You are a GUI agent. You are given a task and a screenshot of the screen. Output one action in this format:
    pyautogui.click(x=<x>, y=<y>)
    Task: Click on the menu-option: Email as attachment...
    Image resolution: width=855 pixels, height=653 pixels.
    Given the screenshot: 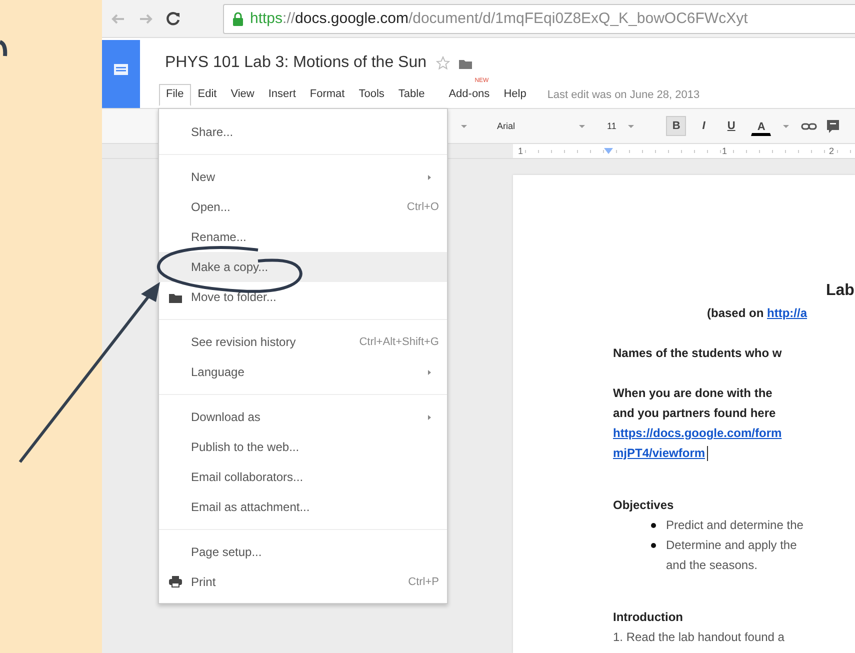 What is the action you would take?
    pyautogui.click(x=303, y=507)
    